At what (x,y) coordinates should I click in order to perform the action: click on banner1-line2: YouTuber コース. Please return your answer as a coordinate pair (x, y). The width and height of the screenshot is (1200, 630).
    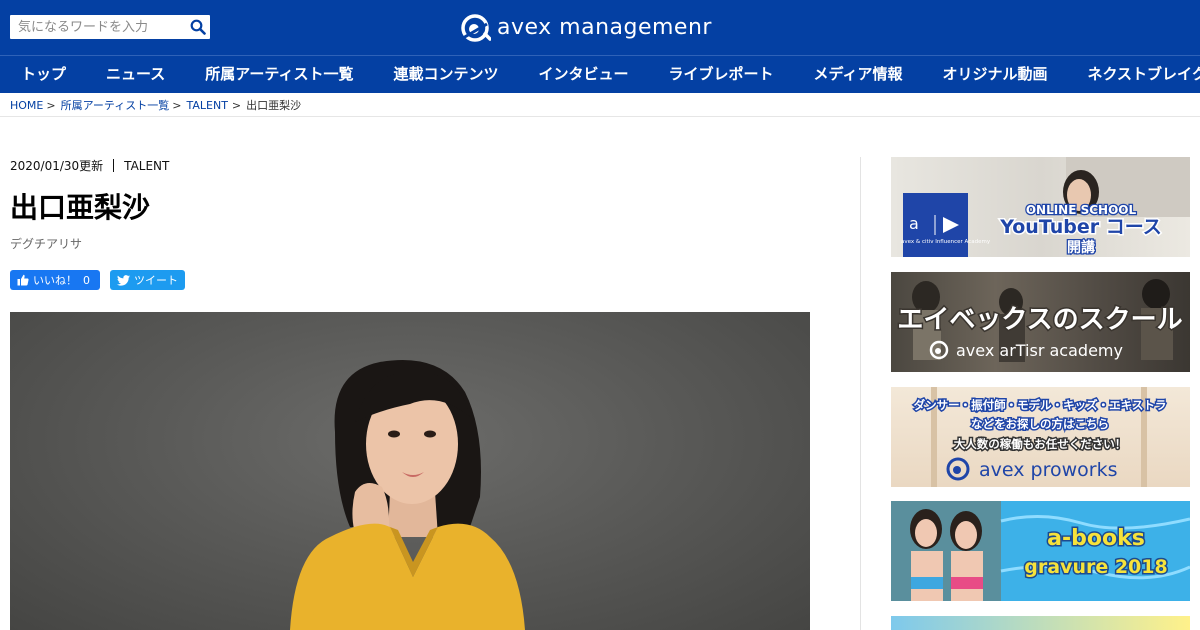
    Looking at the image, I should click on (1080, 227).